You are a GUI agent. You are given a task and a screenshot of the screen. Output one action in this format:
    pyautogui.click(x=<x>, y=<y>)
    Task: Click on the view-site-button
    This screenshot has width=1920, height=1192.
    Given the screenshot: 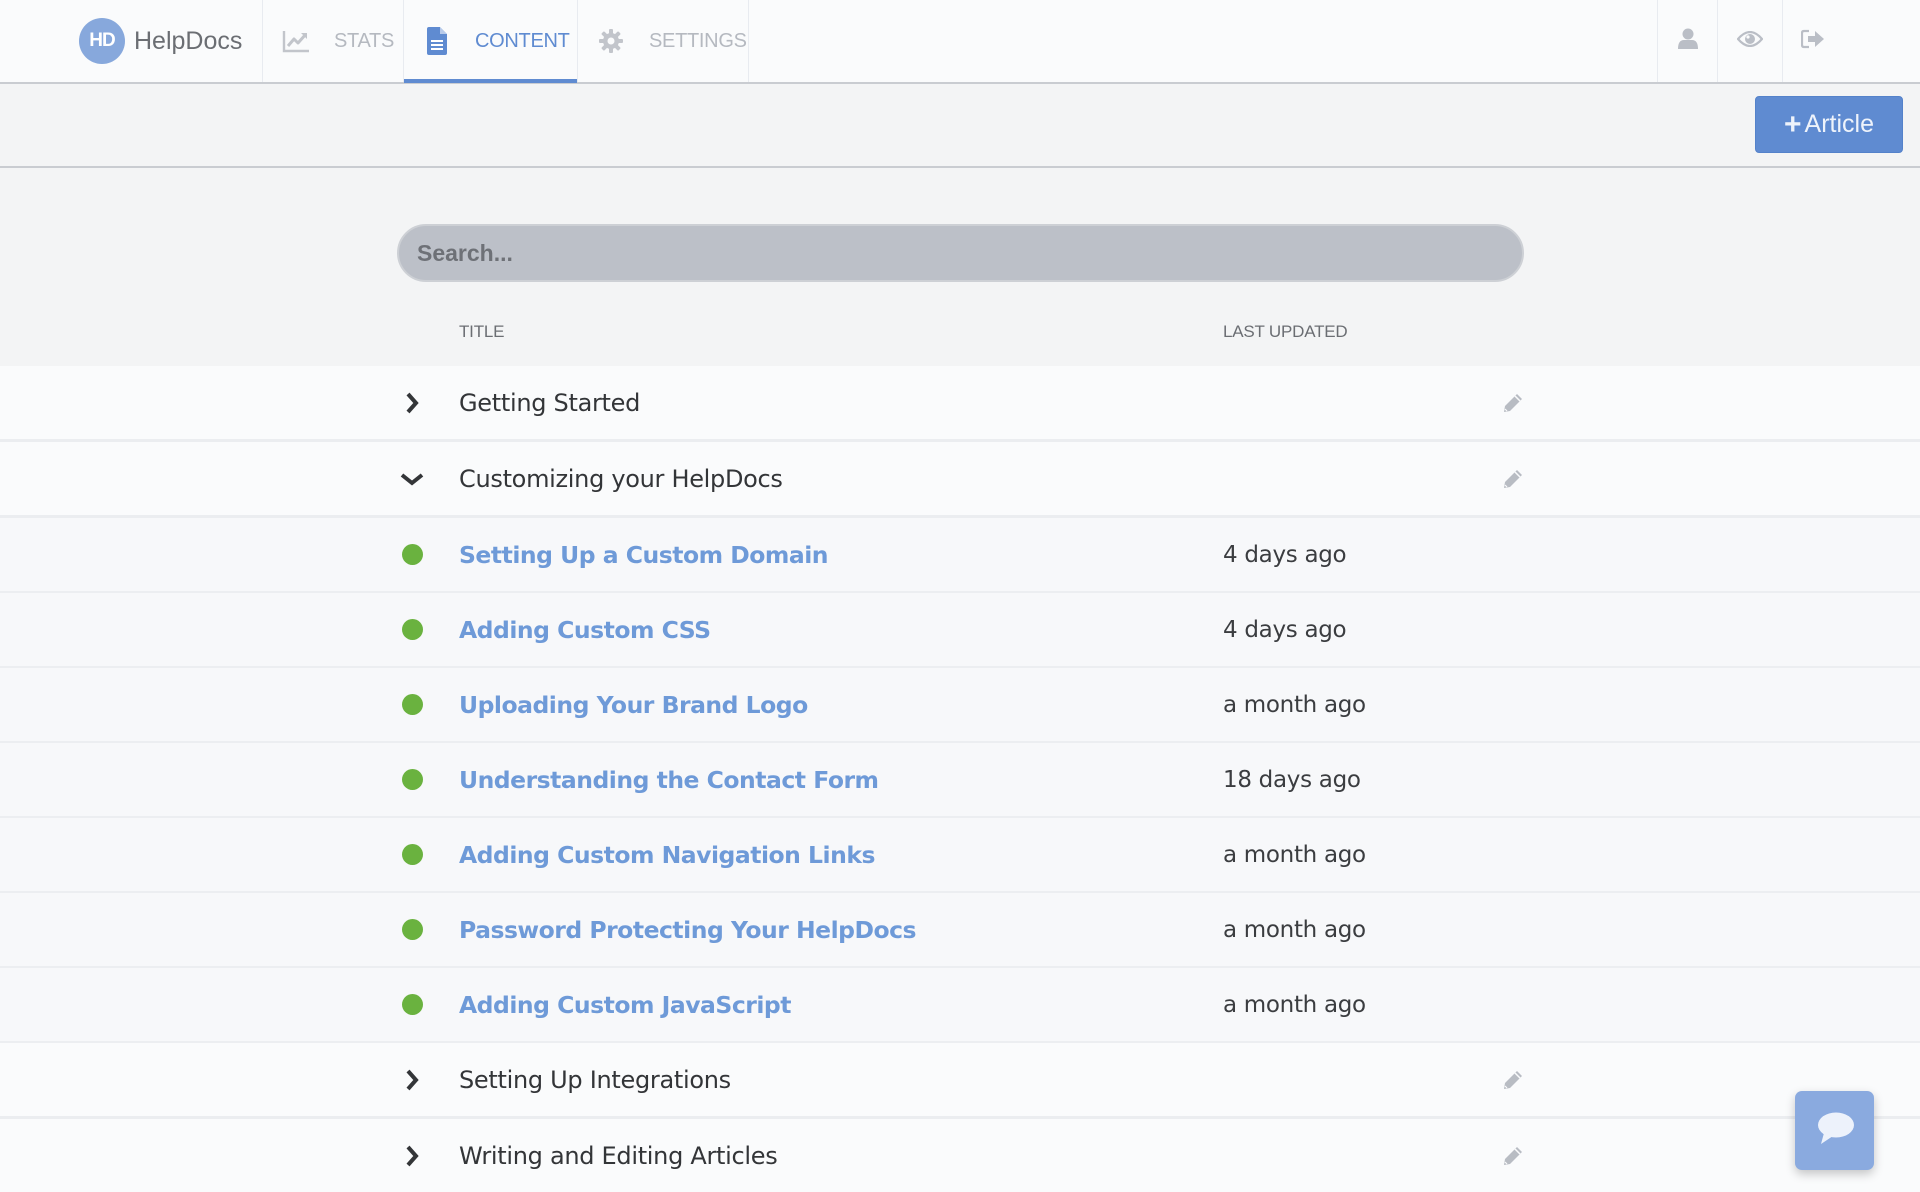 What is the action you would take?
    pyautogui.click(x=1749, y=41)
    